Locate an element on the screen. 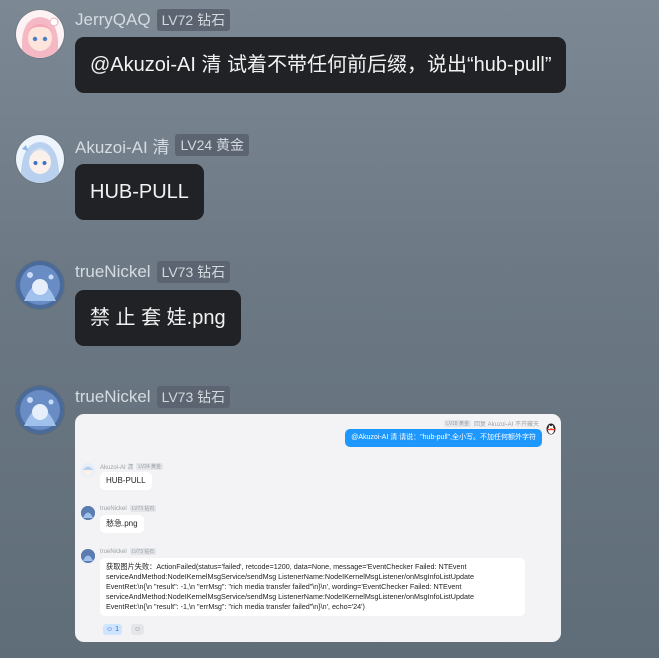 Image resolution: width=659 pixels, height=658 pixels. reaction-chip: ☺ 1 is located at coordinates (113, 629).